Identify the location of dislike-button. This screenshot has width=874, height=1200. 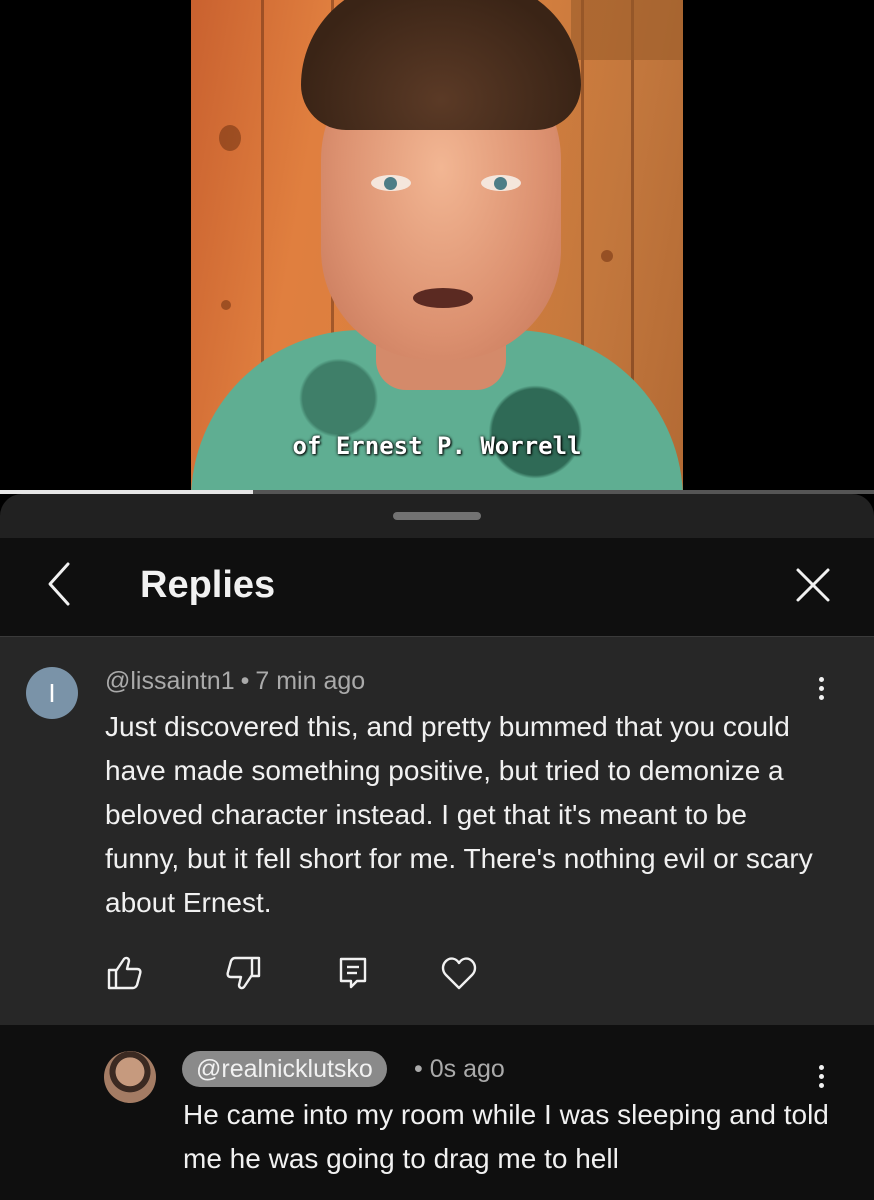
(243, 973).